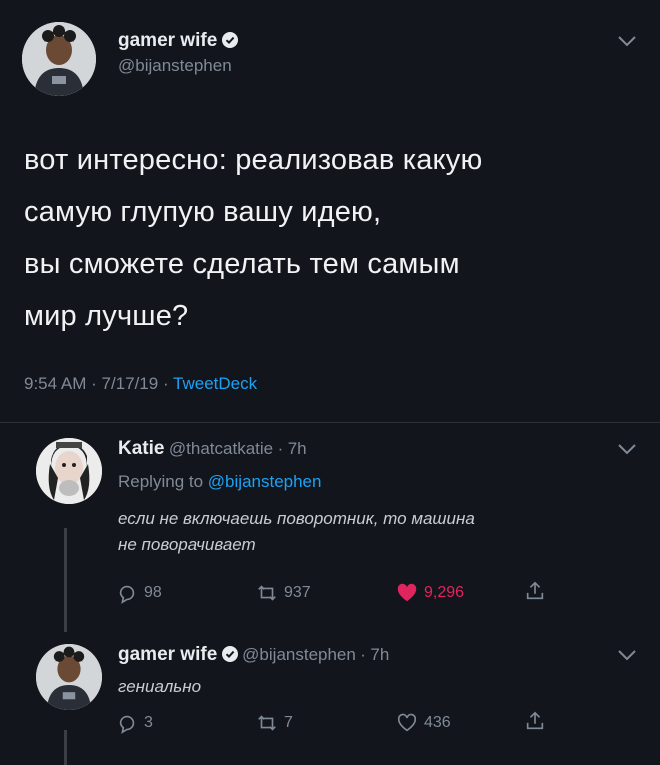  What do you see at coordinates (265, 481) in the screenshot?
I see `replying-handle-link: @bijanstephen` at bounding box center [265, 481].